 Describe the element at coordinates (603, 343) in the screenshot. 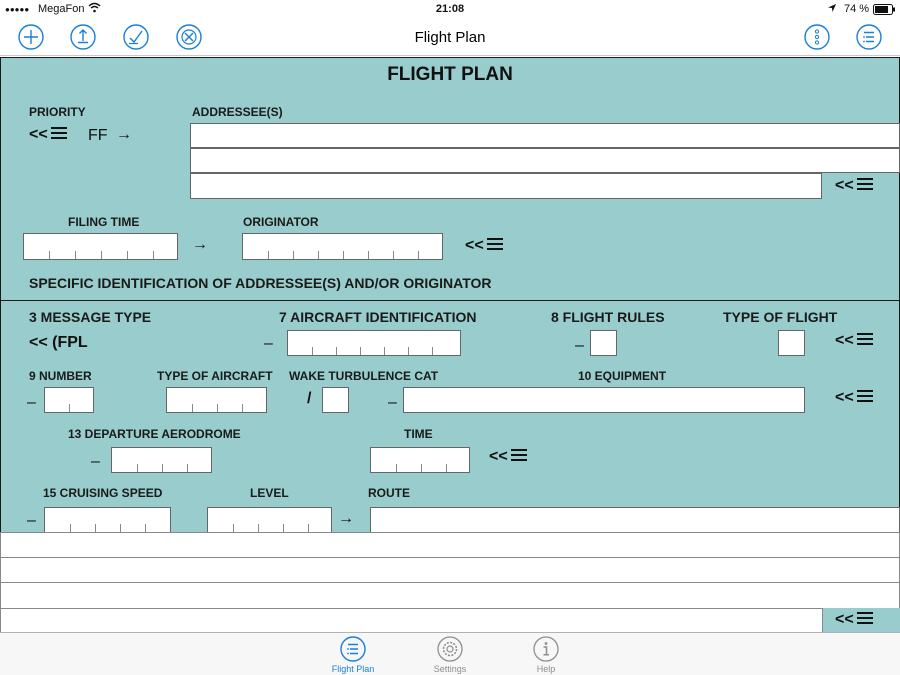

I see `flight-rules-field` at that location.